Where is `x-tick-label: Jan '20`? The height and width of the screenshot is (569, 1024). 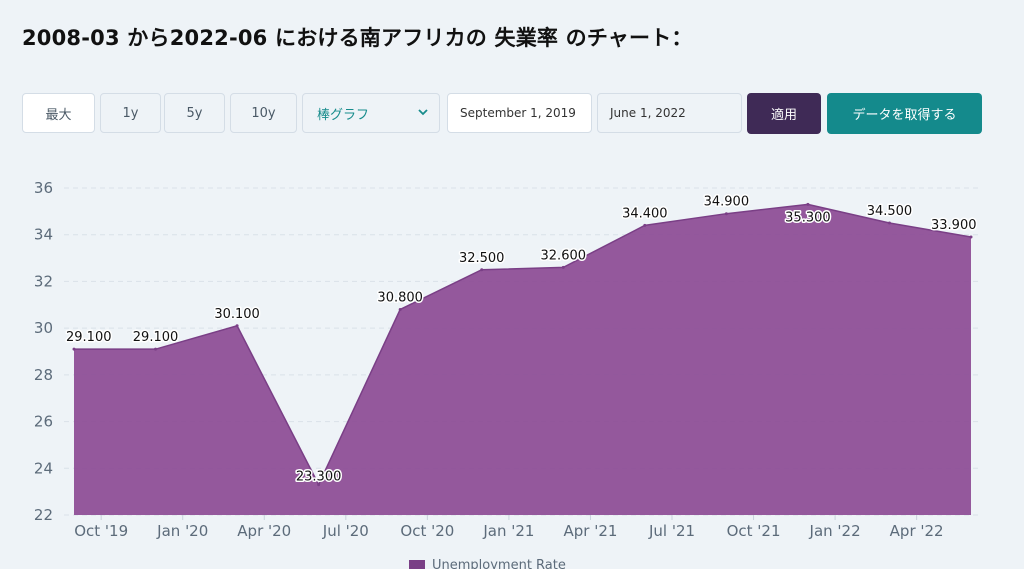
x-tick-label: Jan '20 is located at coordinates (182, 531).